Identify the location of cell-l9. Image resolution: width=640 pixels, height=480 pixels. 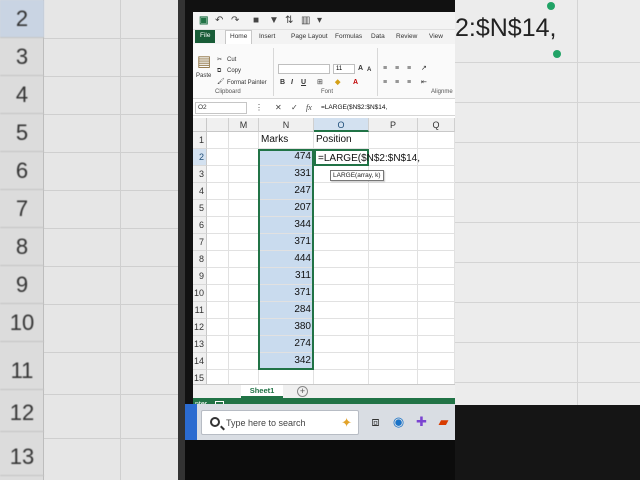
(218, 276).